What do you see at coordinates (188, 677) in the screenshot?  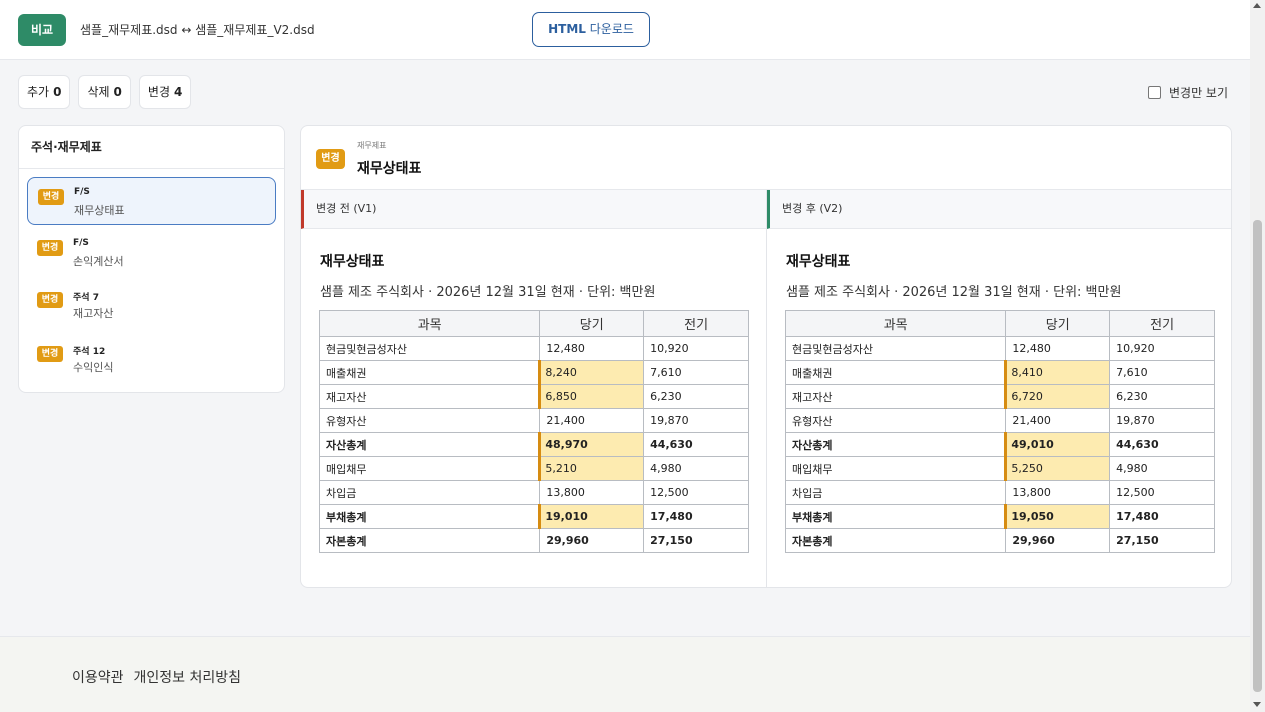 I see `privacy-link: 개인정보 처리방침` at bounding box center [188, 677].